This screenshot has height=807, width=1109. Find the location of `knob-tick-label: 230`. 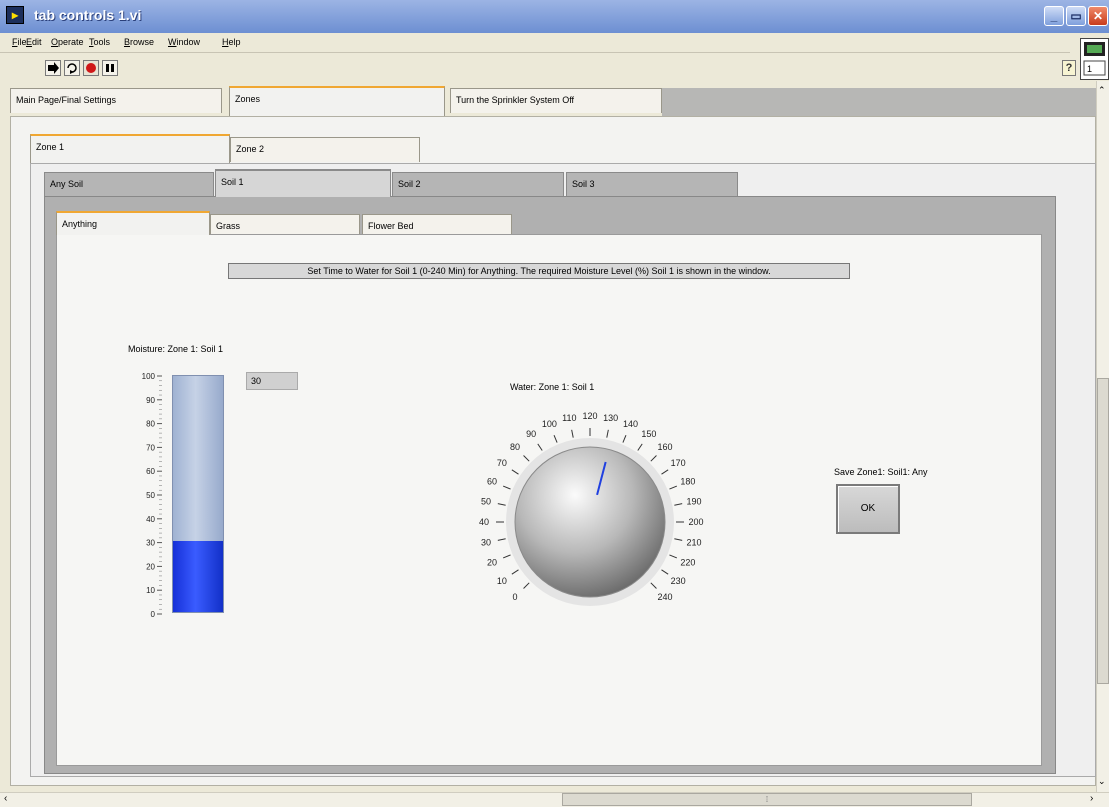

knob-tick-label: 230 is located at coordinates (678, 581).